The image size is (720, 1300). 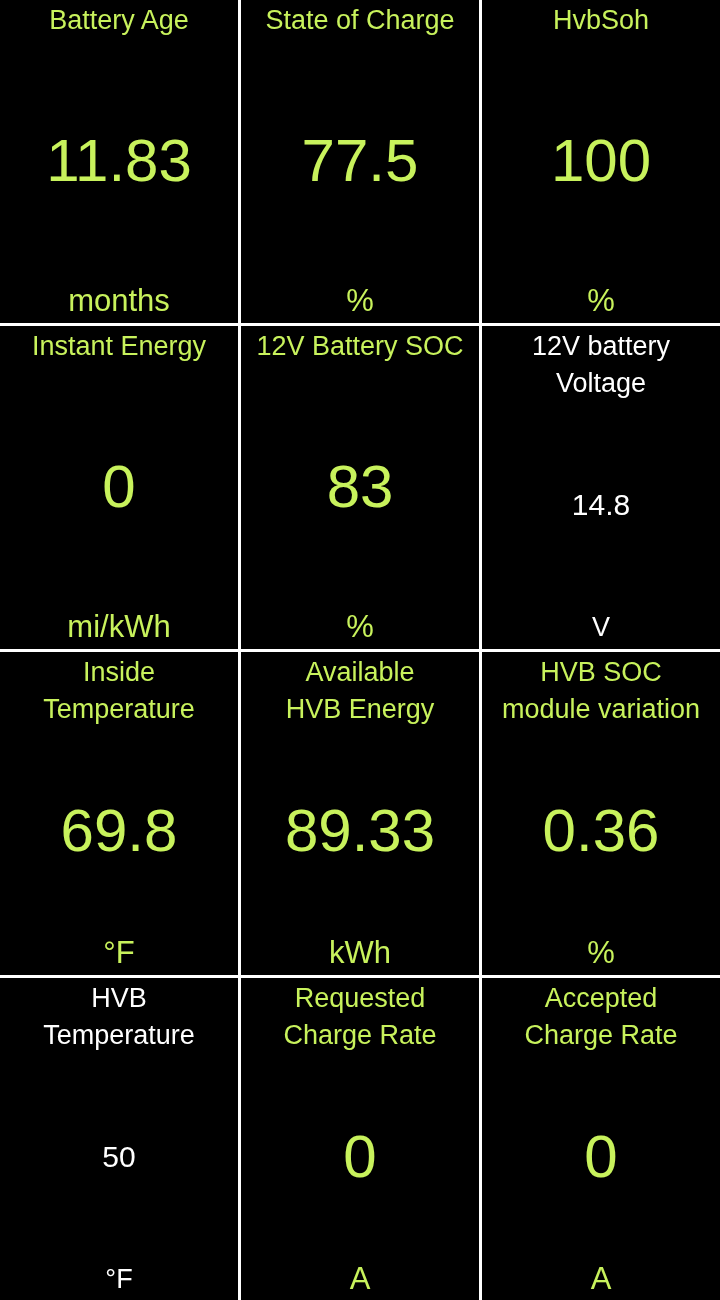 I want to click on tile-title: Inside, so click(x=118, y=672).